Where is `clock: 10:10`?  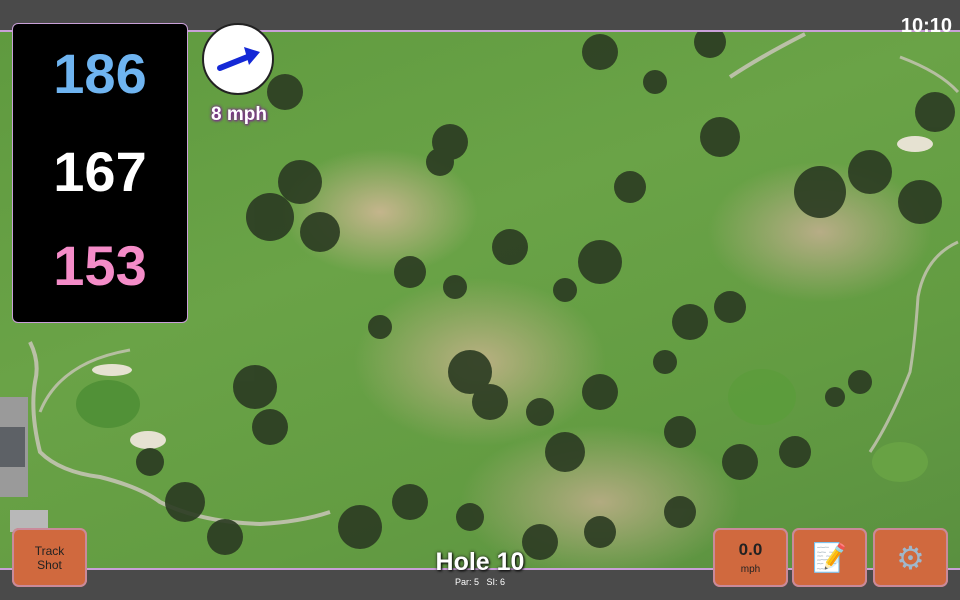
clock: 10:10 is located at coordinates (926, 26).